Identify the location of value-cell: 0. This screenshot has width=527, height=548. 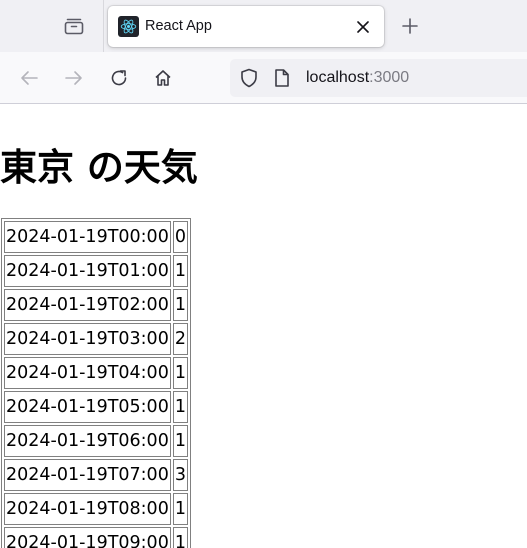
(180, 237).